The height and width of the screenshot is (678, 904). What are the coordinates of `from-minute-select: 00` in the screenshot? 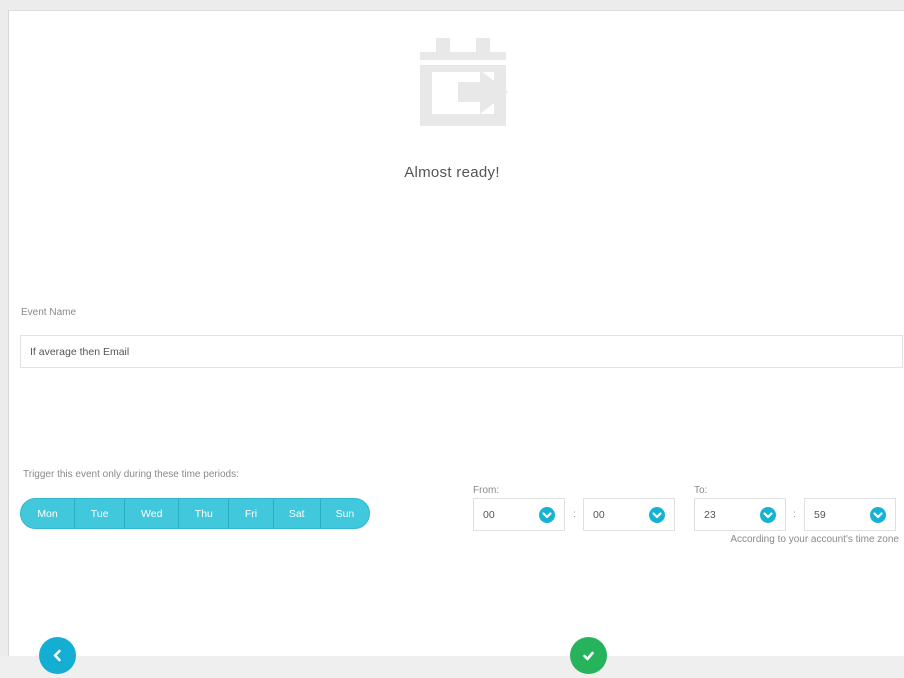 It's located at (629, 514).